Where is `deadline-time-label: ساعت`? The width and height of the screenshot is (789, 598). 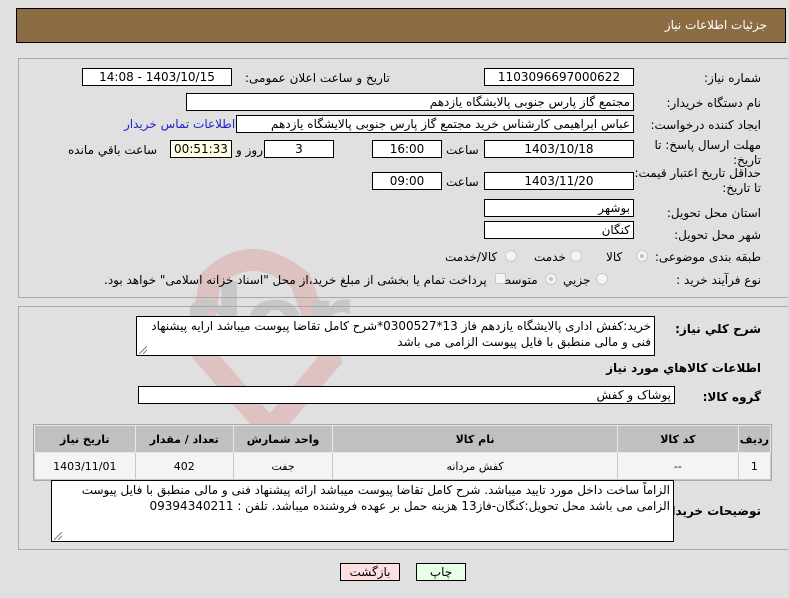
deadline-time-label: ساعت is located at coordinates (462, 150).